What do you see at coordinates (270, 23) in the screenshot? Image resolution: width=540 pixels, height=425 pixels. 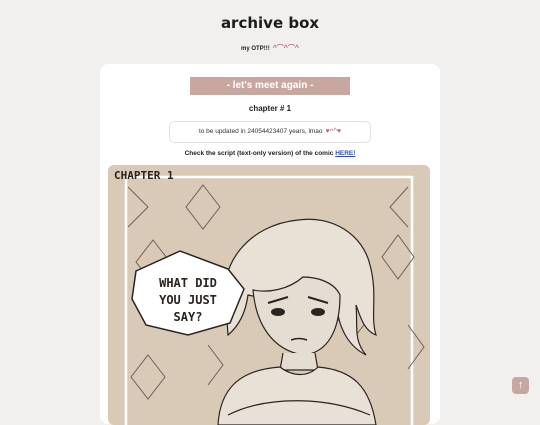 I see `site-title: archive box` at bounding box center [270, 23].